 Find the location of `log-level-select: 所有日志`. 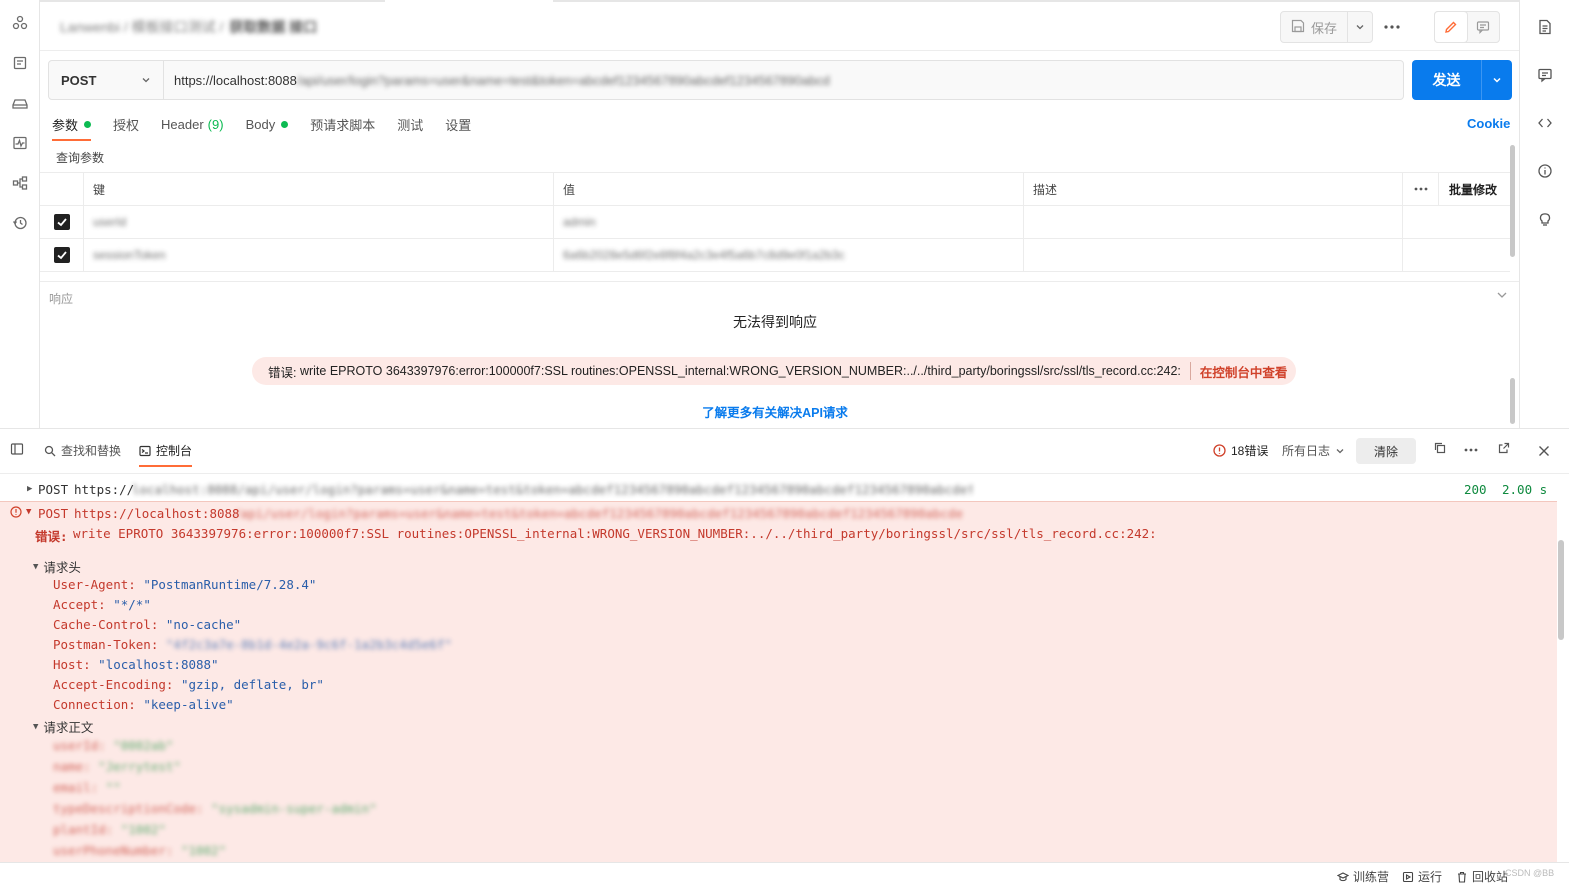

log-level-select: 所有日志 is located at coordinates (1313, 450).